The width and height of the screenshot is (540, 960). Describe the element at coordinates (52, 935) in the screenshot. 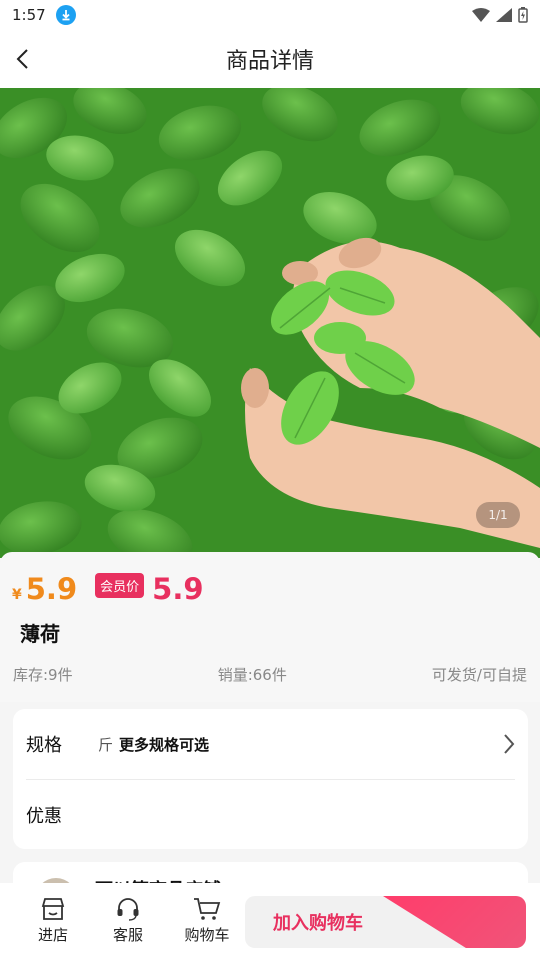

I see `enter-store-label: 进店` at that location.